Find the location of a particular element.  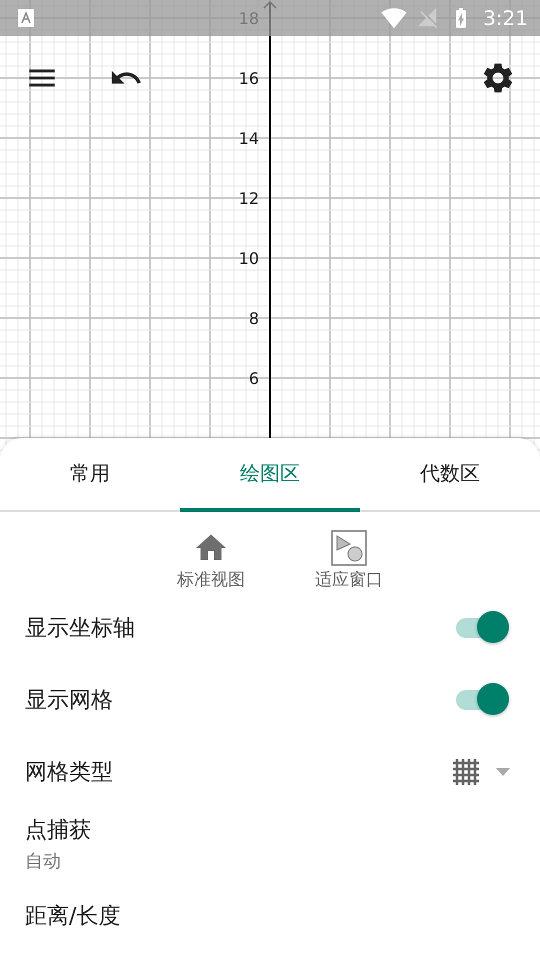

shapes-icon is located at coordinates (349, 548).